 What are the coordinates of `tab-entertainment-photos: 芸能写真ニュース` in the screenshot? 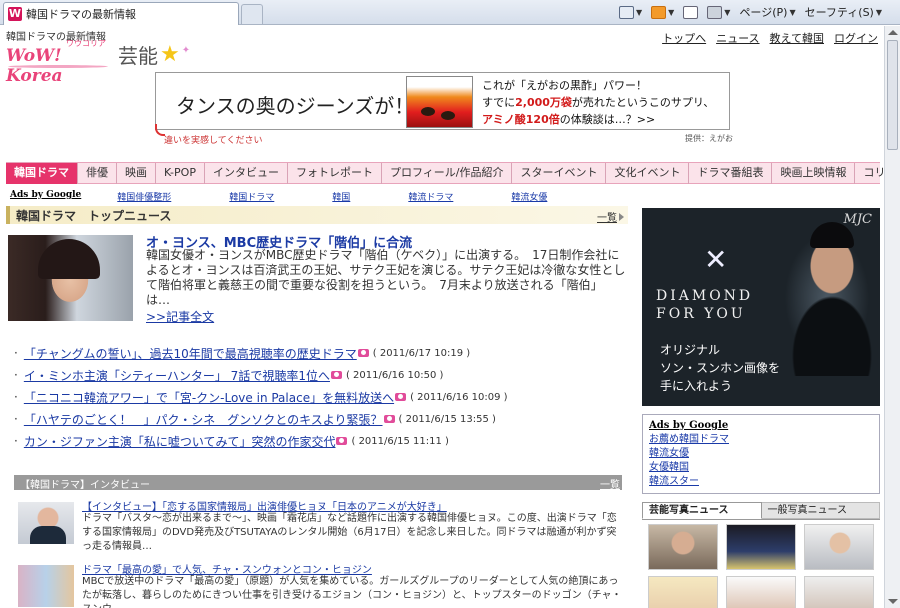 It's located at (702, 510).